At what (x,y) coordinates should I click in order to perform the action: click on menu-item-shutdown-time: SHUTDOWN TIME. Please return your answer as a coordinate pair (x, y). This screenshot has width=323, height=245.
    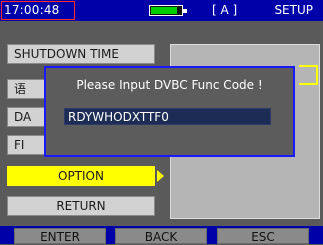
    Looking at the image, I should click on (81, 54).